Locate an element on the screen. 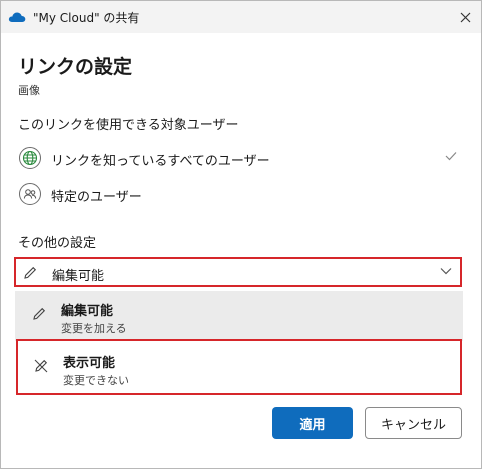 The height and width of the screenshot is (469, 482). dropdown-item-title: 表示可能 is located at coordinates (89, 363).